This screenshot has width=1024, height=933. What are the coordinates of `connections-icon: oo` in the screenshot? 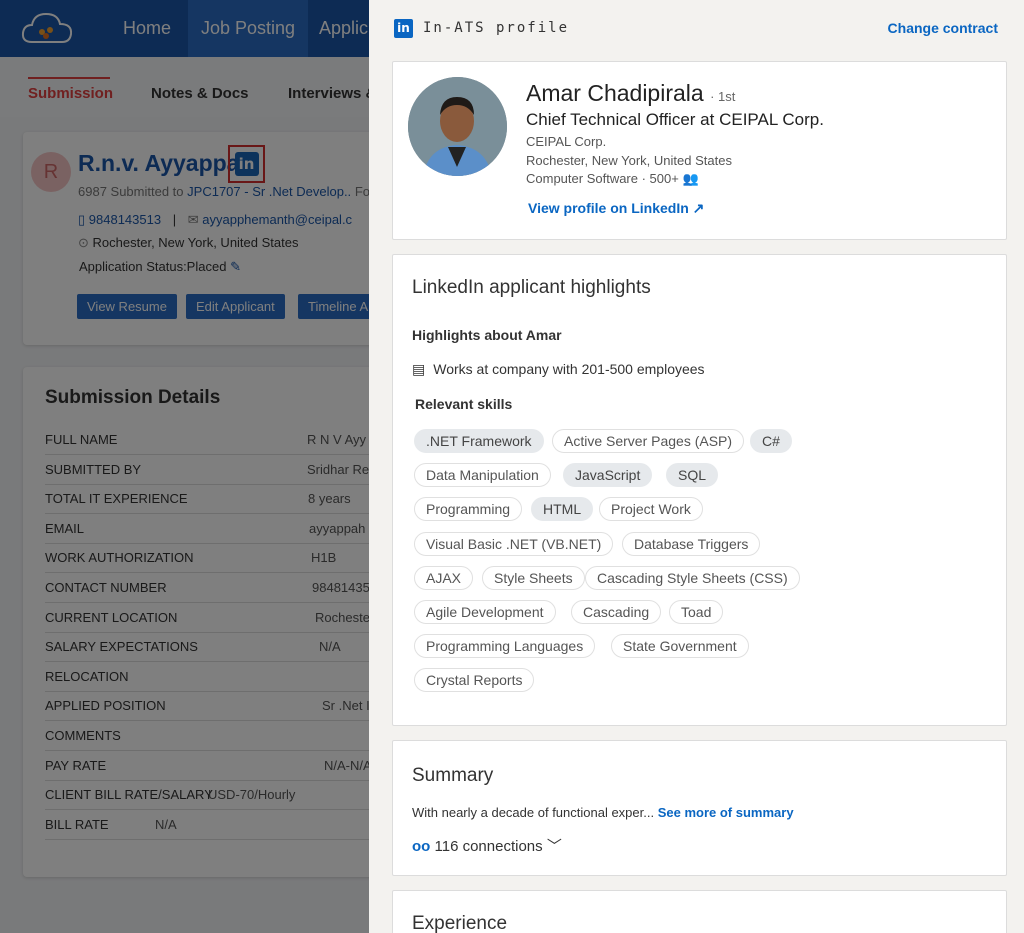 It's located at (421, 846).